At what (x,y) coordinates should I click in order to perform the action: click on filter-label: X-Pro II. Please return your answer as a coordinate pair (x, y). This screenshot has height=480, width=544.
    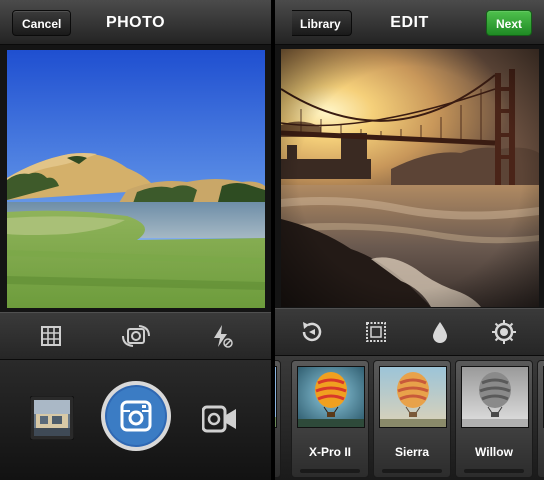
    Looking at the image, I should click on (329, 452).